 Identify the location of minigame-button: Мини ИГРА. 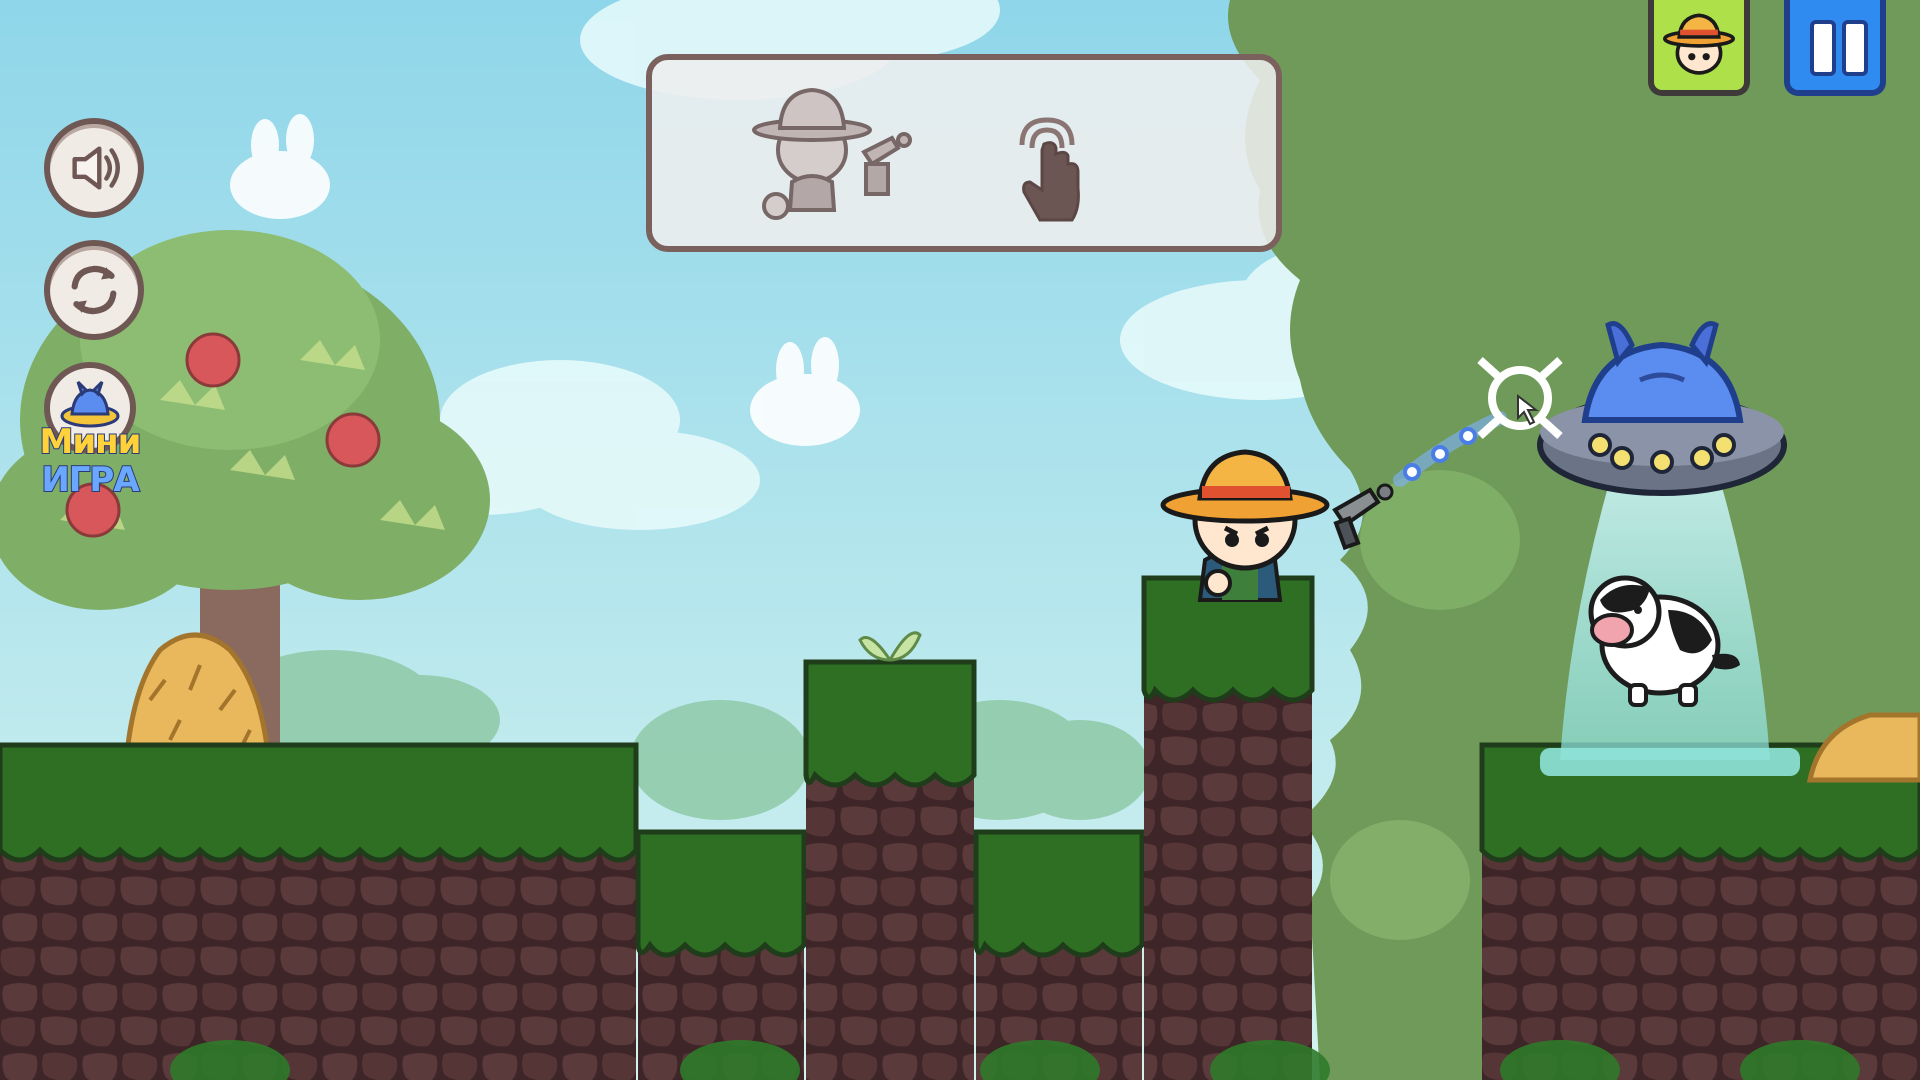
(90, 432).